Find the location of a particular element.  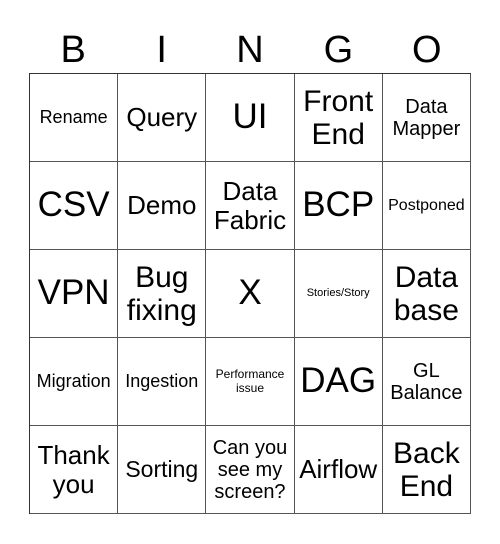

header-letter-o: O is located at coordinates (427, 50).